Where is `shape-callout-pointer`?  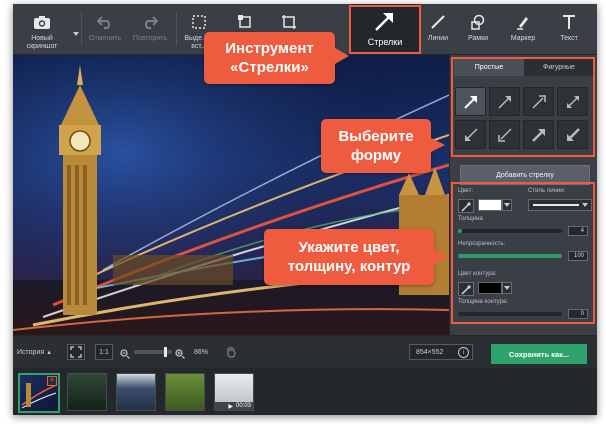
shape-callout-pointer is located at coordinates (438, 145).